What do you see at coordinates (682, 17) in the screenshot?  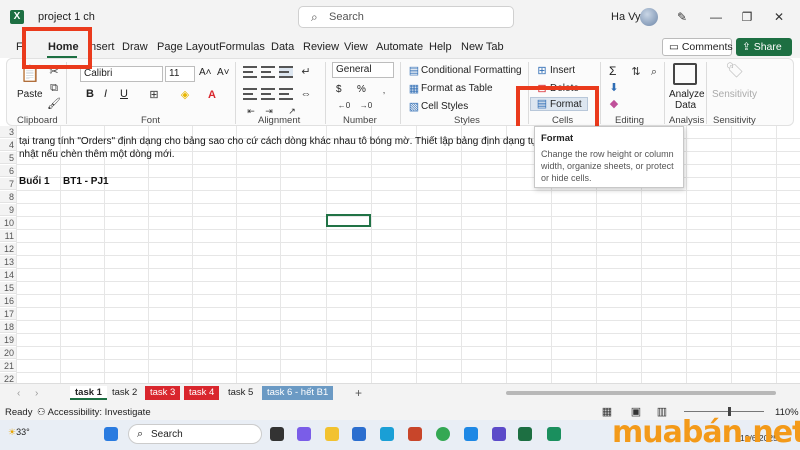 I see `pen-icon: ✎` at bounding box center [682, 17].